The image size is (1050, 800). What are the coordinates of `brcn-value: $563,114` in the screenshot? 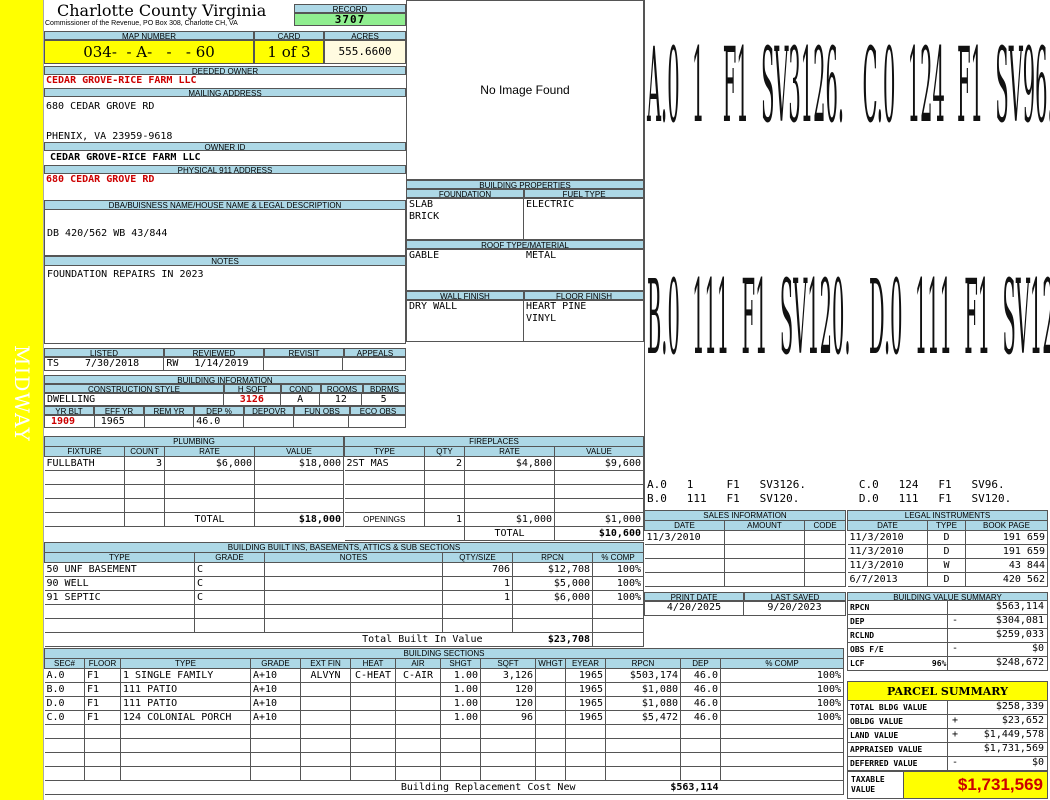 It's located at (663, 787).